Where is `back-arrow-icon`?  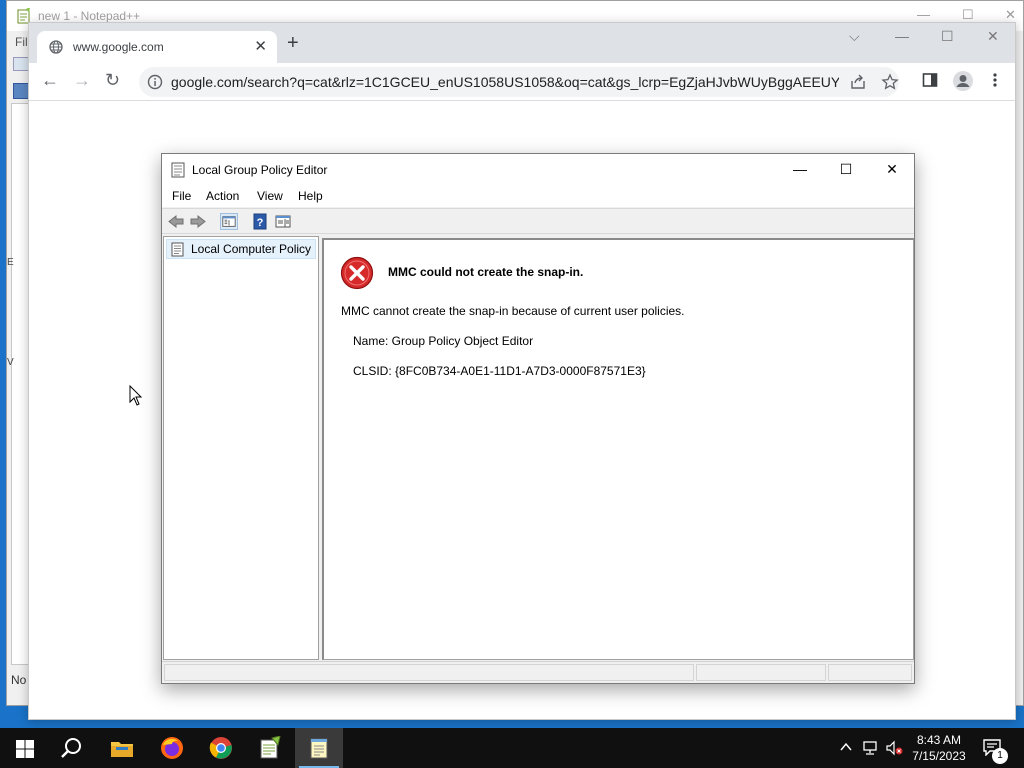
back-arrow-icon is located at coordinates (176, 221).